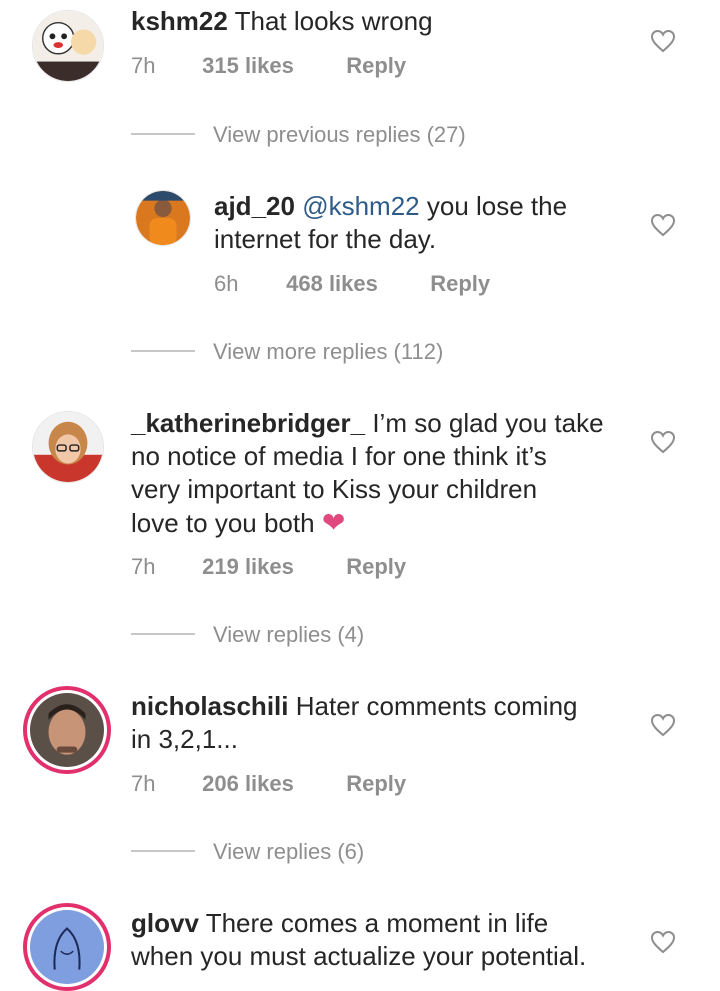 The width and height of the screenshot is (720, 991). I want to click on view-replies-label: View replies (6), so click(289, 851).